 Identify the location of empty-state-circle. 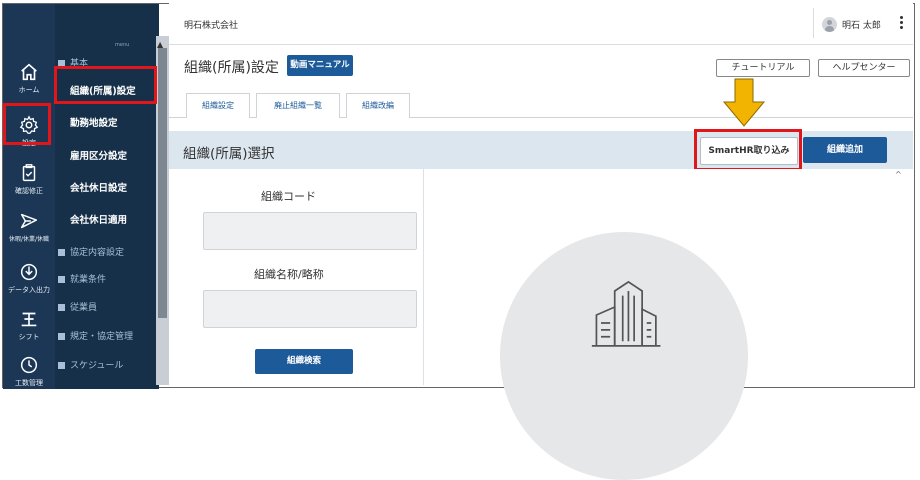
(624, 356).